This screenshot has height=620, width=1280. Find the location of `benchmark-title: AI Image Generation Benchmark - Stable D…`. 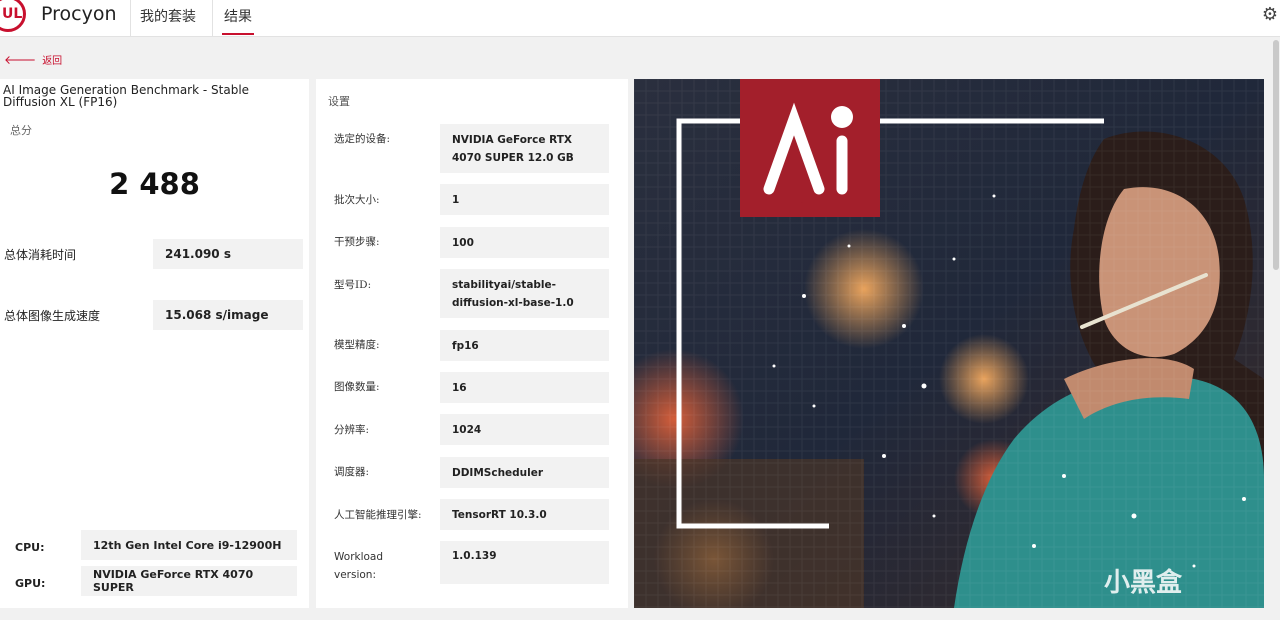

benchmark-title: AI Image Generation Benchmark - Stable D… is located at coordinates (126, 96).